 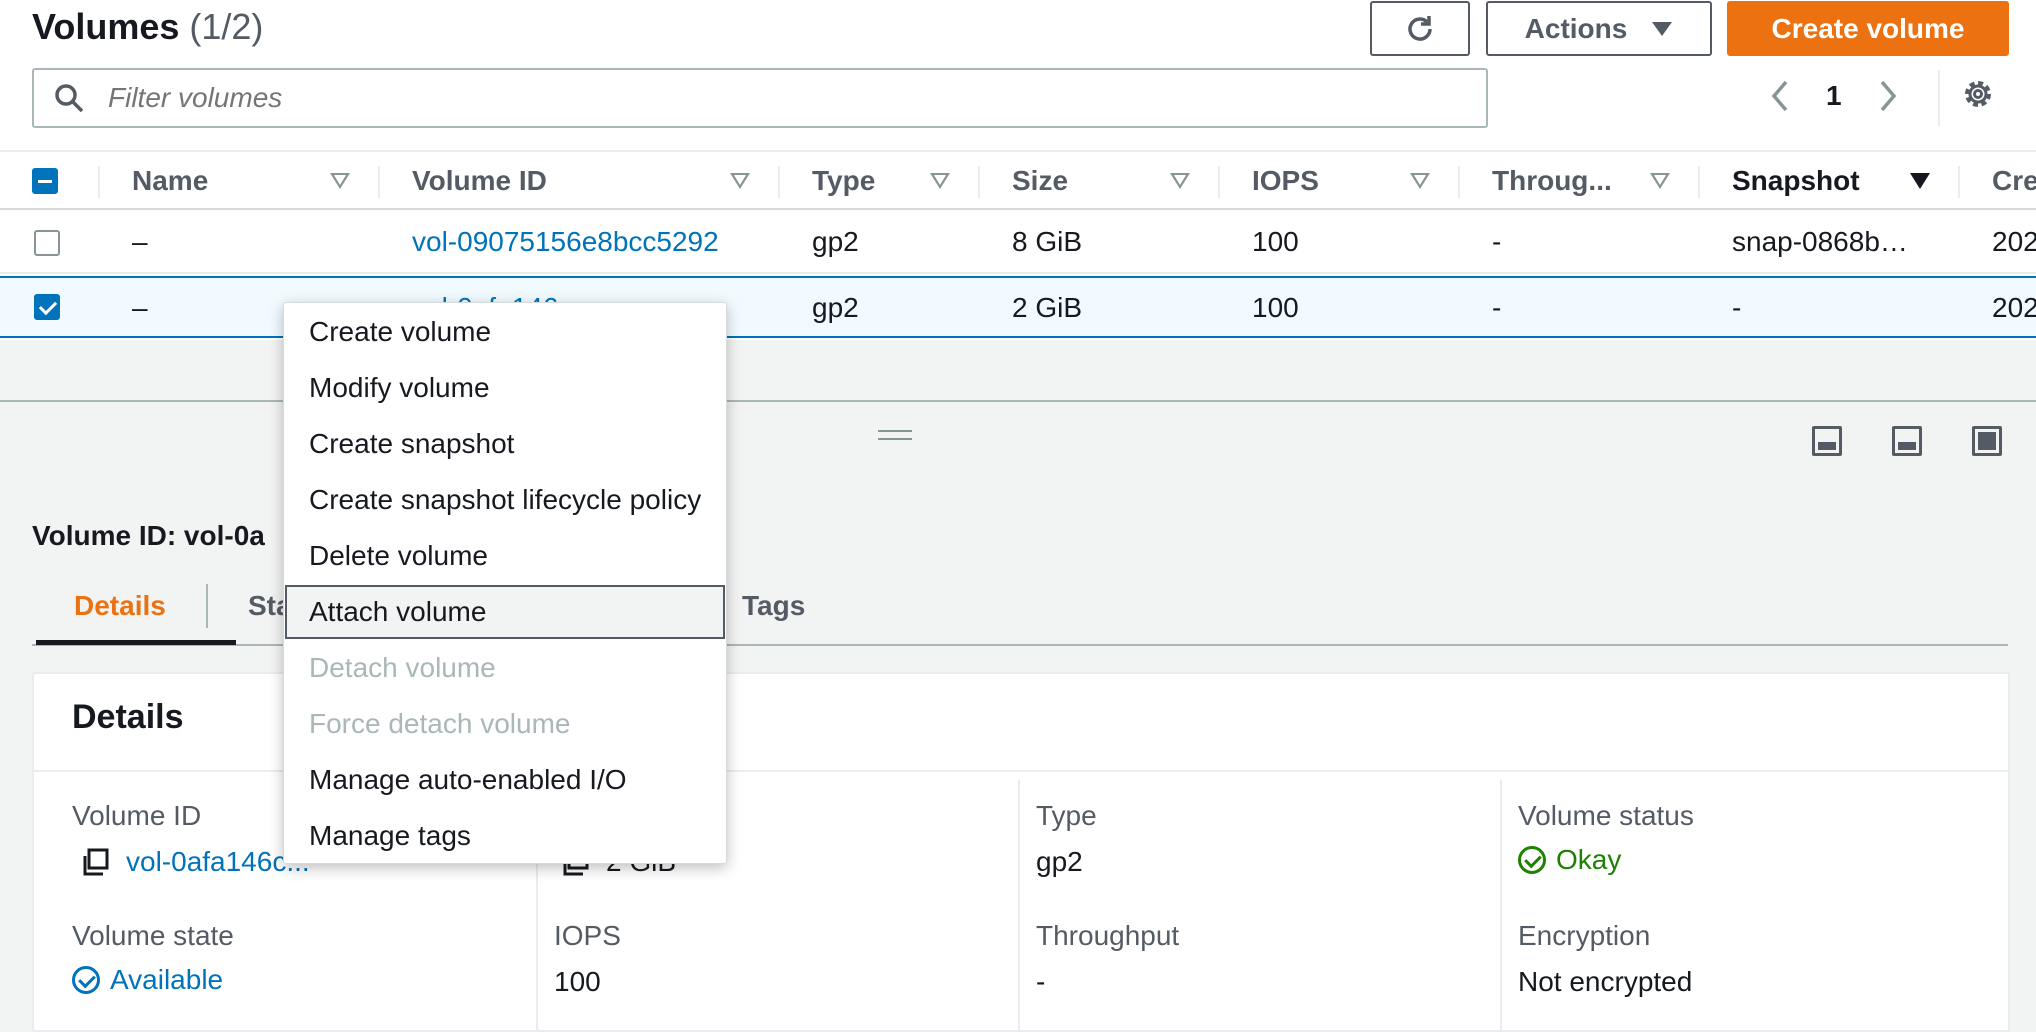 I want to click on menu-item-modify-volume: Modify volume, so click(x=505, y=388).